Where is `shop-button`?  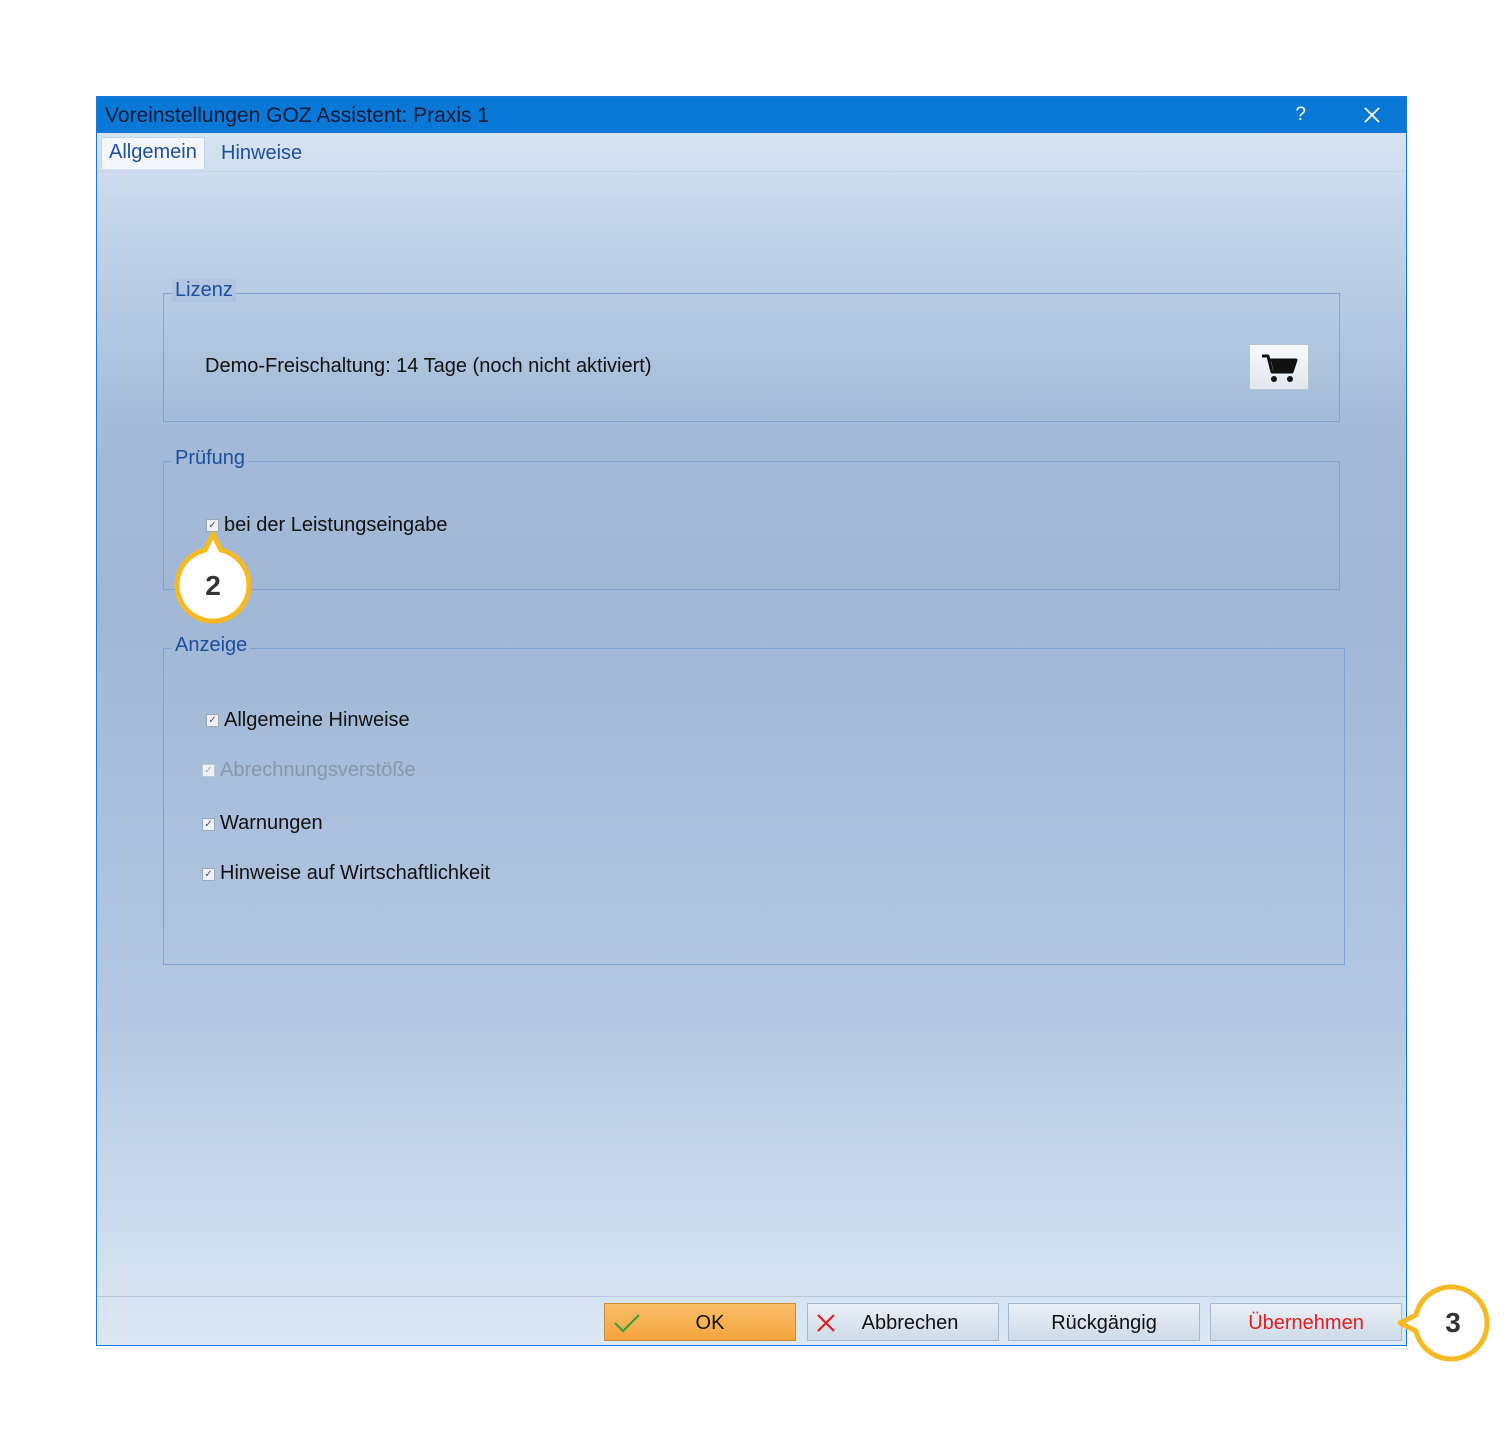 shop-button is located at coordinates (1279, 367).